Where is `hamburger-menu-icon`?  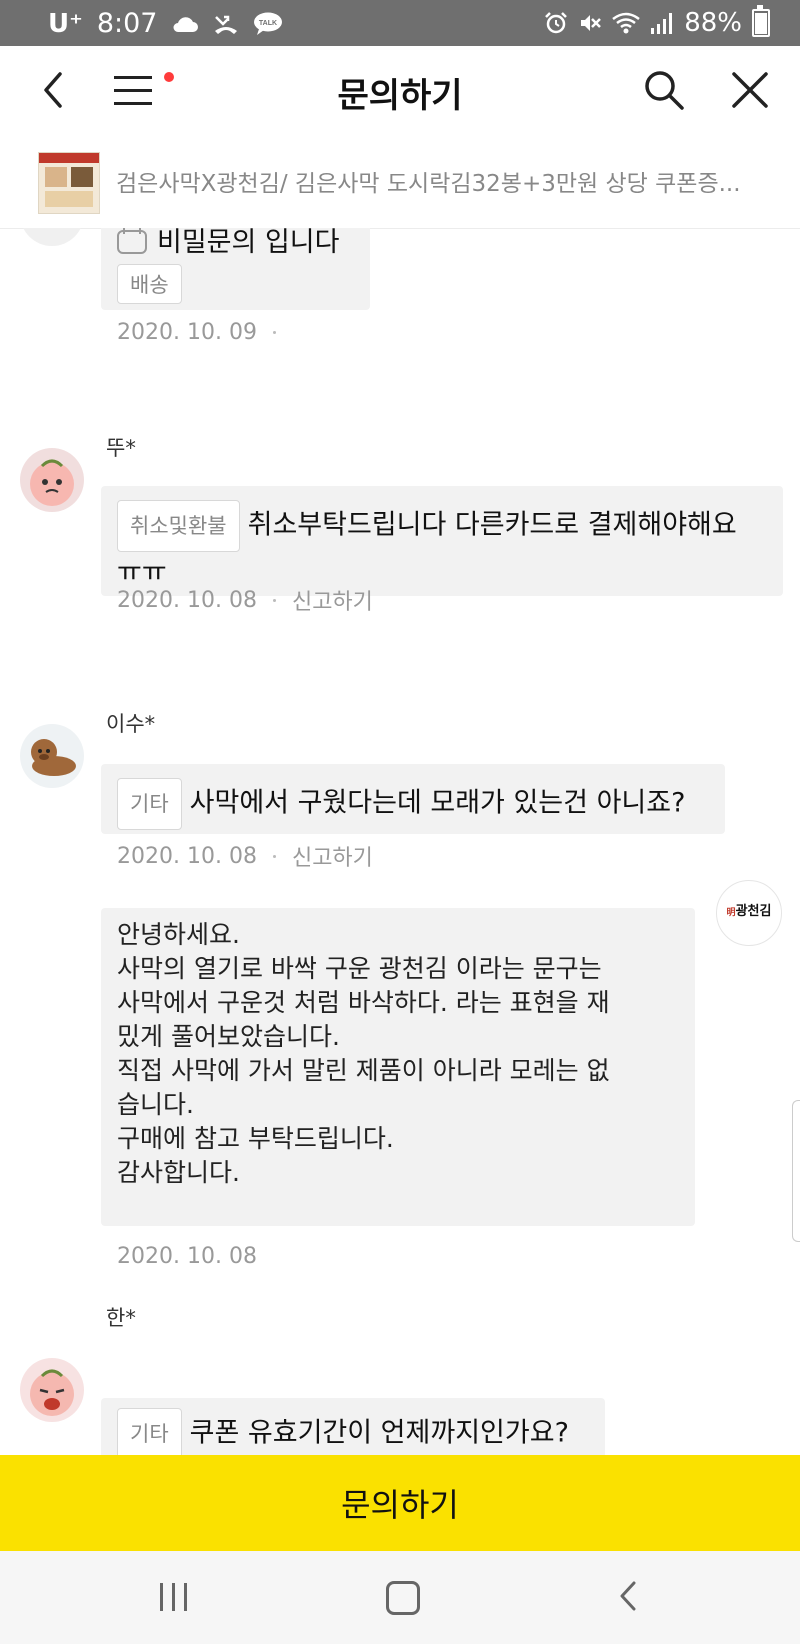 hamburger-menu-icon is located at coordinates (144, 92).